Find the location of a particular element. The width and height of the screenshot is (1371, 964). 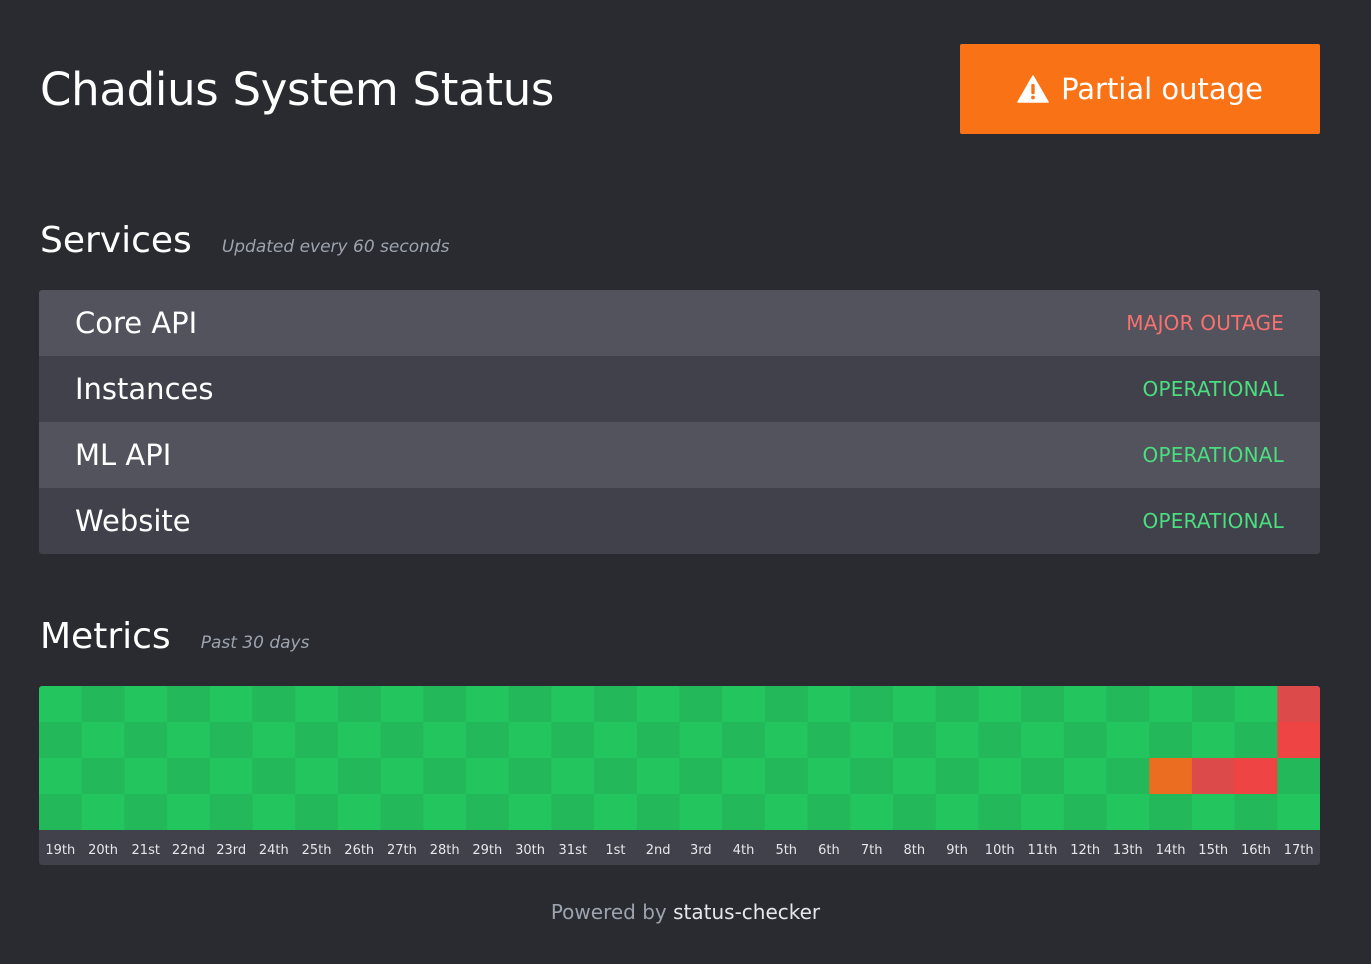

service-row-instances: Instances OPERATIONAL is located at coordinates (679, 389).